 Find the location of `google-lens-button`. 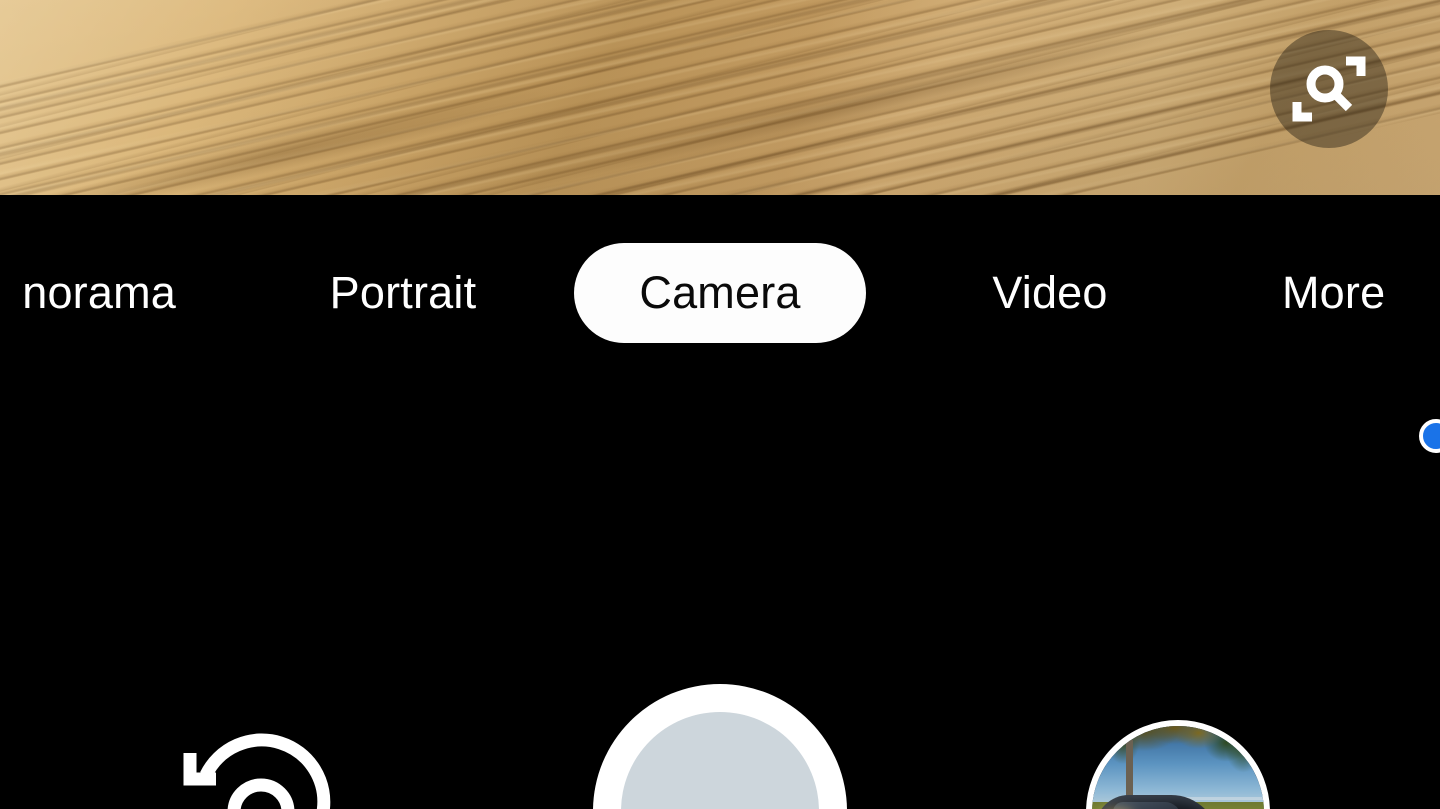

google-lens-button is located at coordinates (1329, 89).